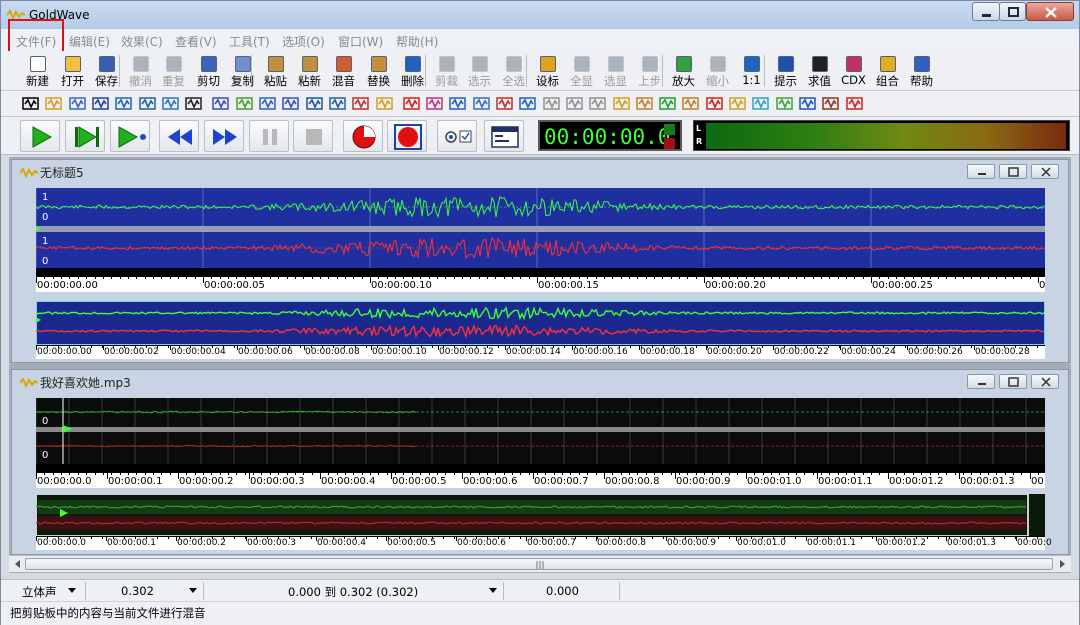 The width and height of the screenshot is (1080, 625). I want to click on effect-36-icon, so click(854, 103).